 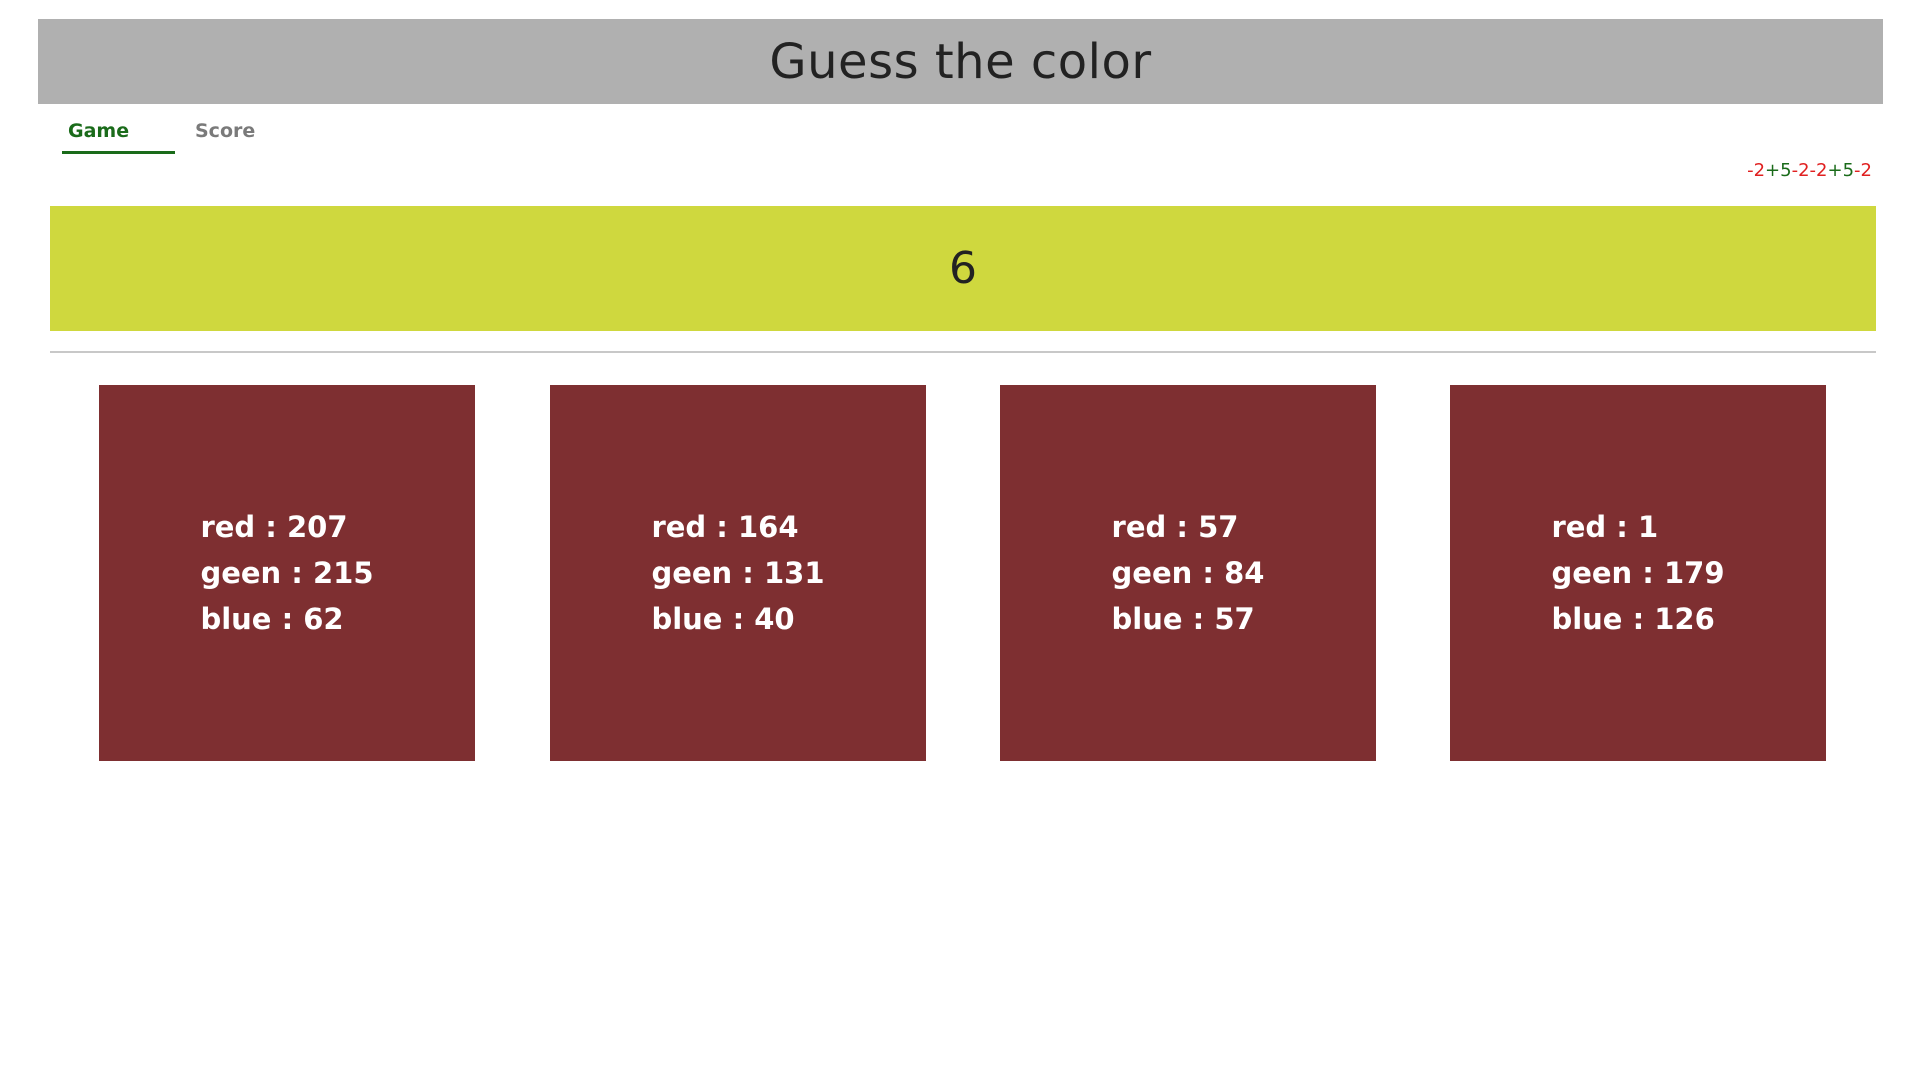 I want to click on page-title: Guess the color, so click(x=960, y=61).